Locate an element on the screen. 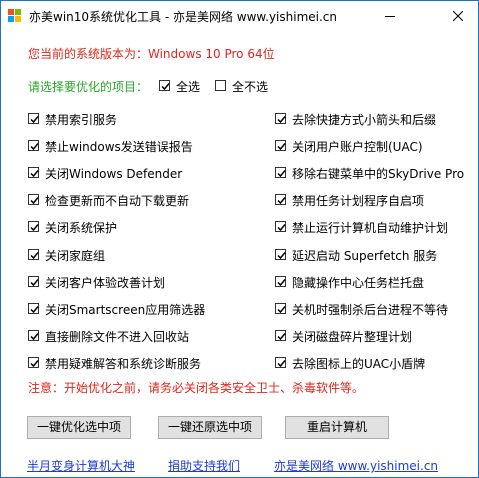 The height and width of the screenshot is (478, 479). option-label: 关闭Windows Defender is located at coordinates (113, 173).